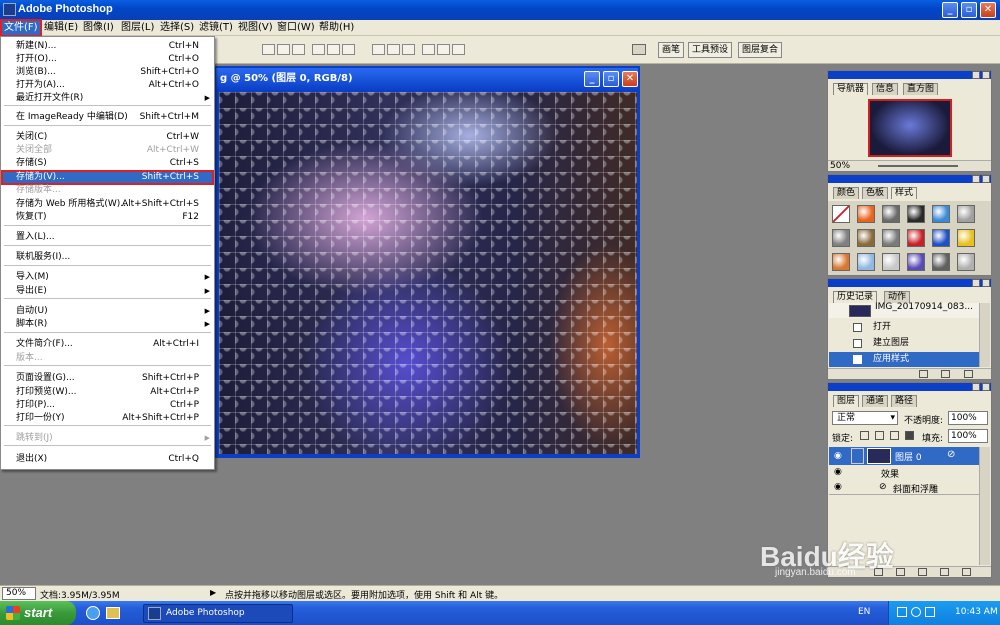 The image size is (1000, 625). What do you see at coordinates (107, 85) in the screenshot?
I see `file-menu-item: 打开为(A)... Alt+Ctrl+O` at bounding box center [107, 85].